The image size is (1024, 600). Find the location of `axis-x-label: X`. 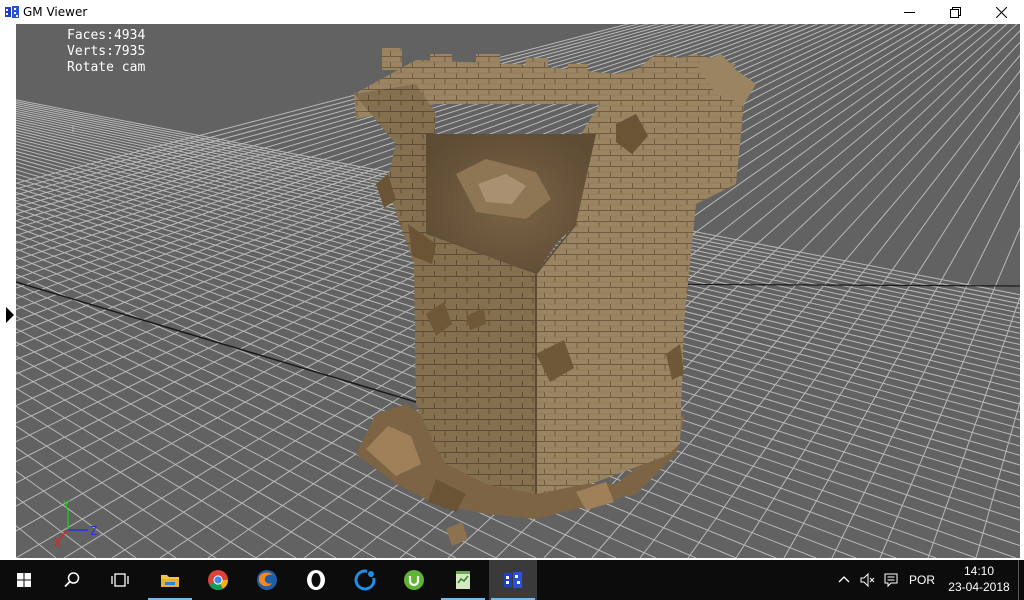

axis-x-label: X is located at coordinates (58, 543).